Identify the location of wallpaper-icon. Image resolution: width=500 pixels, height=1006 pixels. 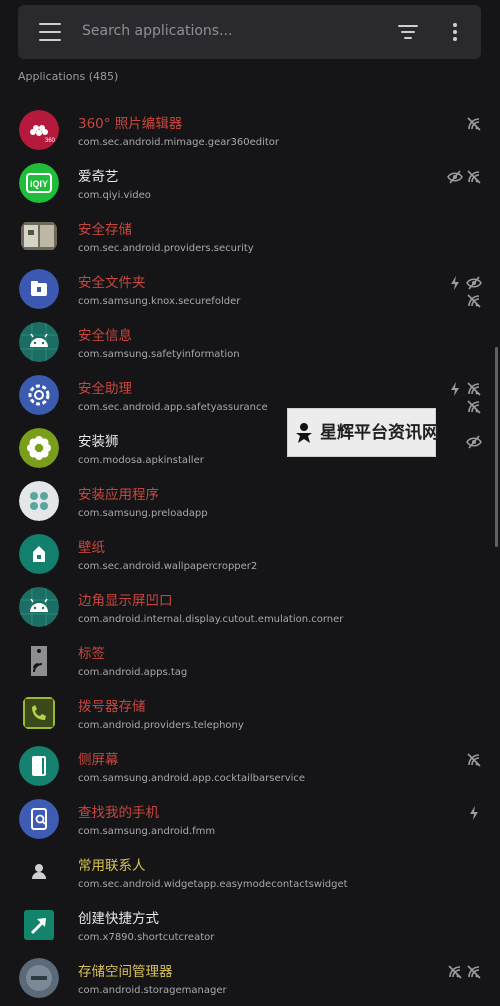
(39, 554).